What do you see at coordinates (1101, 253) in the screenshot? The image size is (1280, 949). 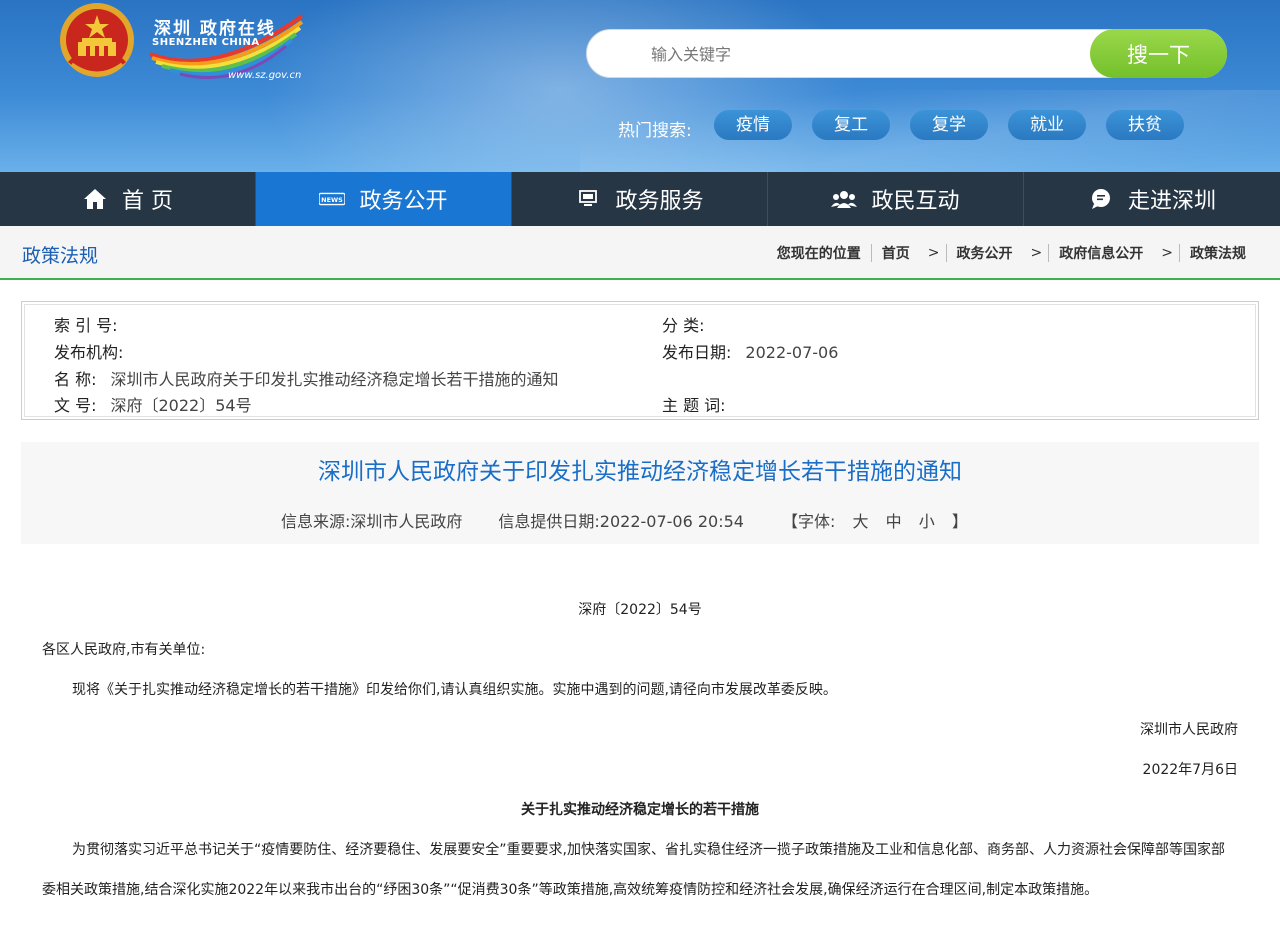 I see `breadcrumb-gov-info: 政府信息公开` at bounding box center [1101, 253].